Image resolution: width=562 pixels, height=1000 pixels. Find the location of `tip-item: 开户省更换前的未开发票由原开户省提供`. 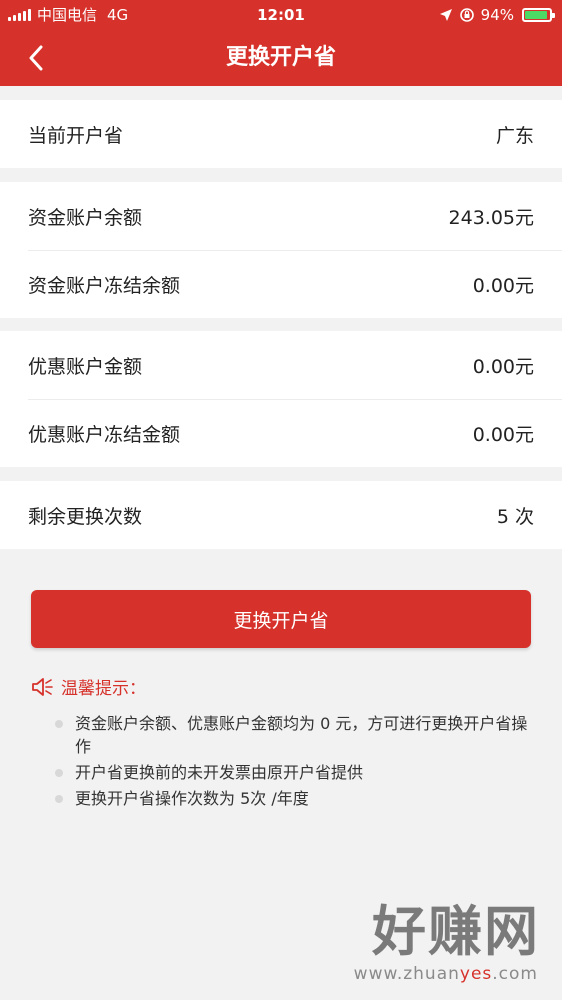

tip-item: 开户省更换前的未开发票由原开户省提供 is located at coordinates (297, 772).